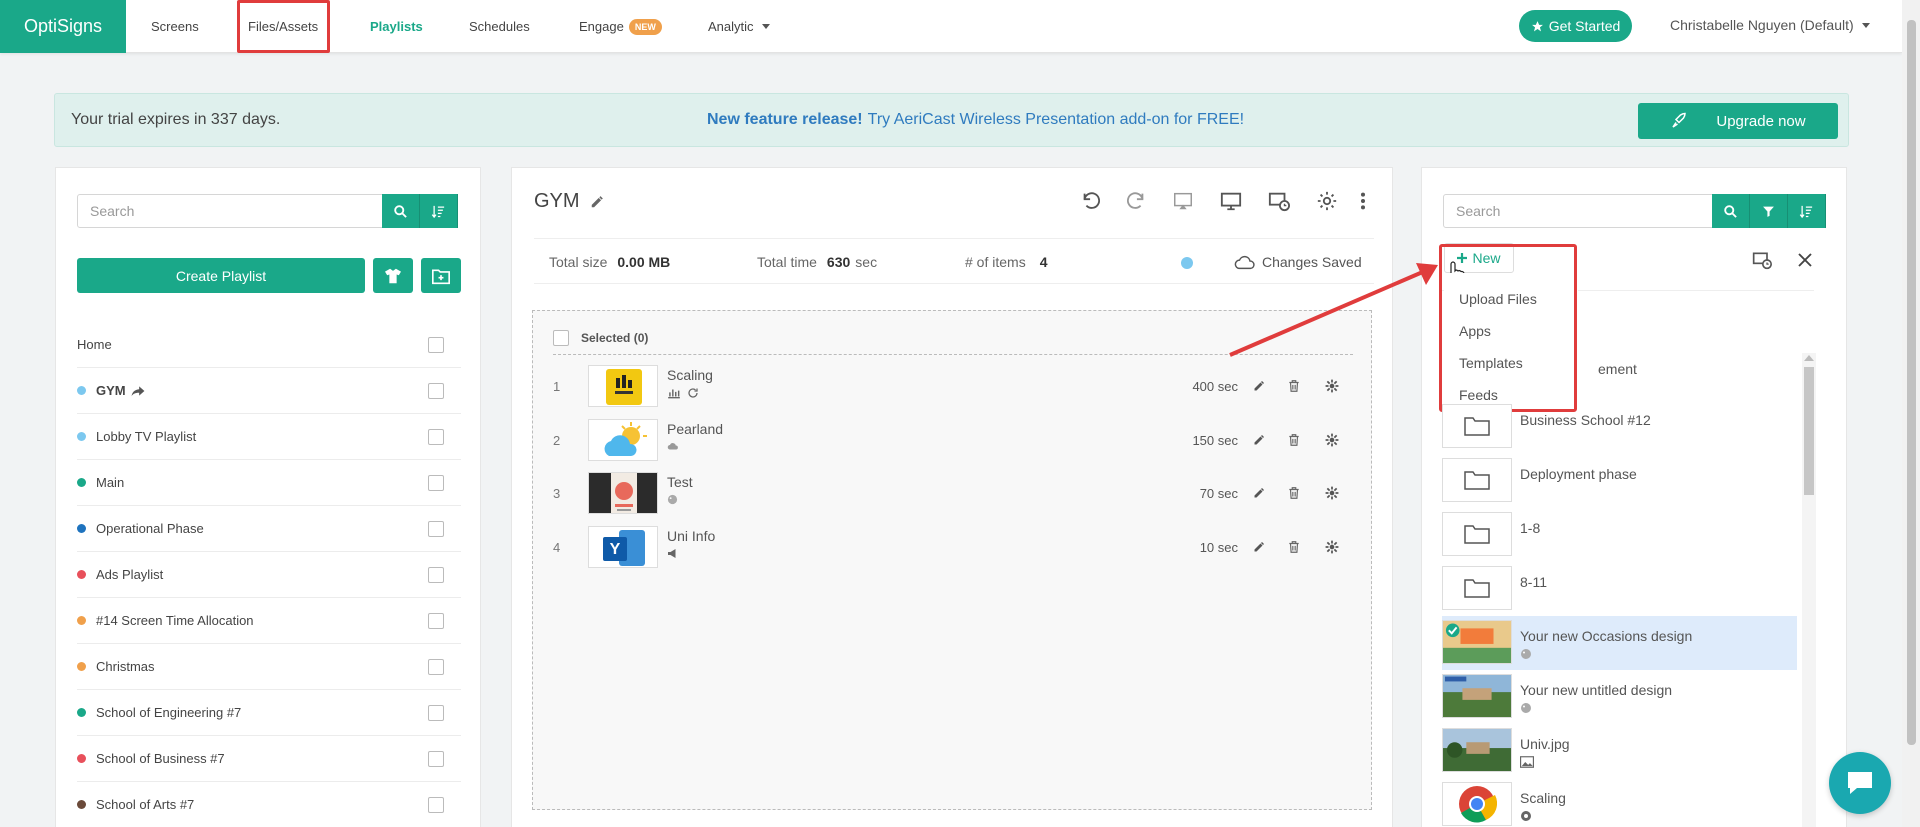 The image size is (1920, 827). What do you see at coordinates (557, 547) in the screenshot?
I see `item-number: 4` at bounding box center [557, 547].